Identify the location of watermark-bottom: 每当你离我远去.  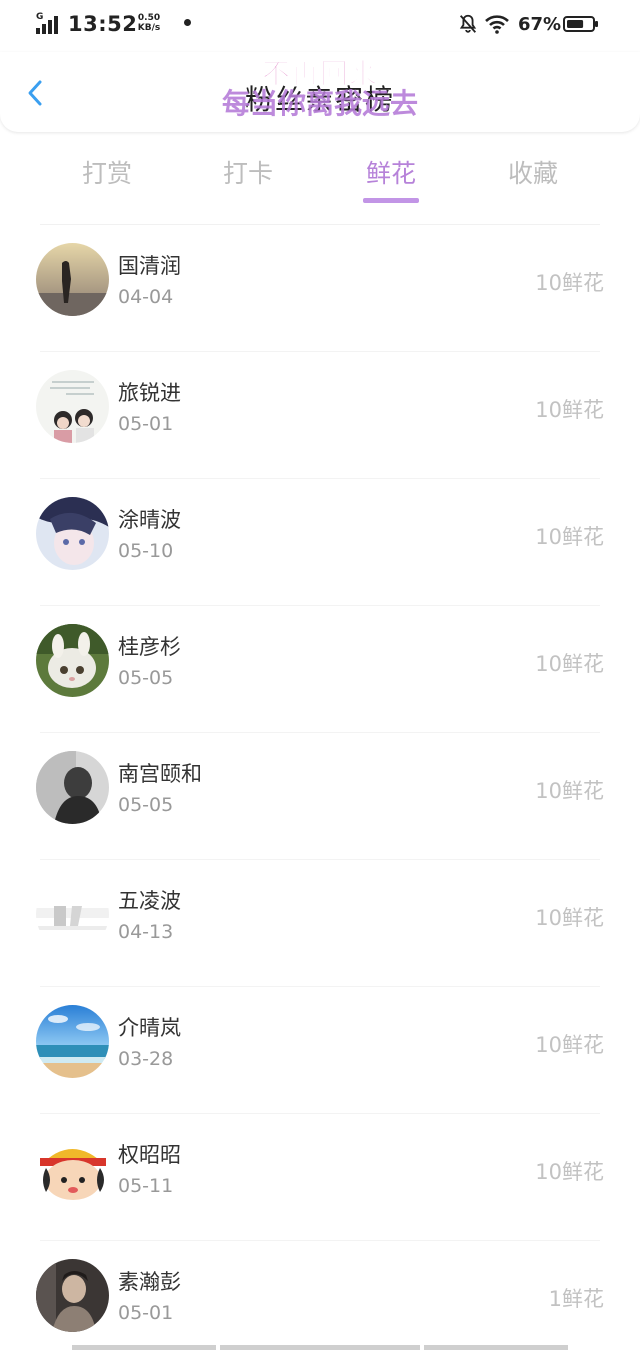
(319, 103).